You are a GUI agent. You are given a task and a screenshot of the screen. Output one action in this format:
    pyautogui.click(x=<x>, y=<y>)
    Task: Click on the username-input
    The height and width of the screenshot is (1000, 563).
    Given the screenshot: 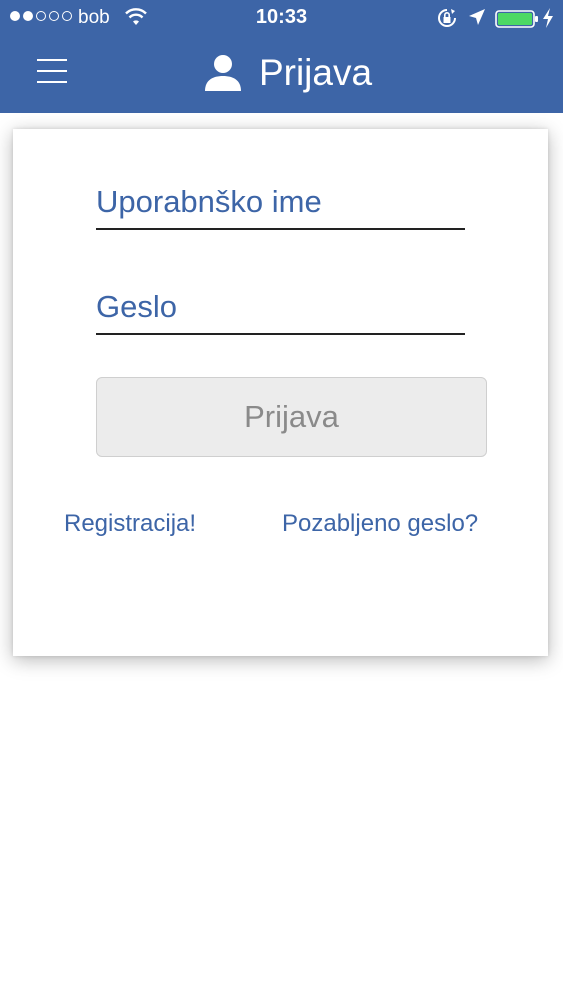 What is the action you would take?
    pyautogui.click(x=280, y=202)
    